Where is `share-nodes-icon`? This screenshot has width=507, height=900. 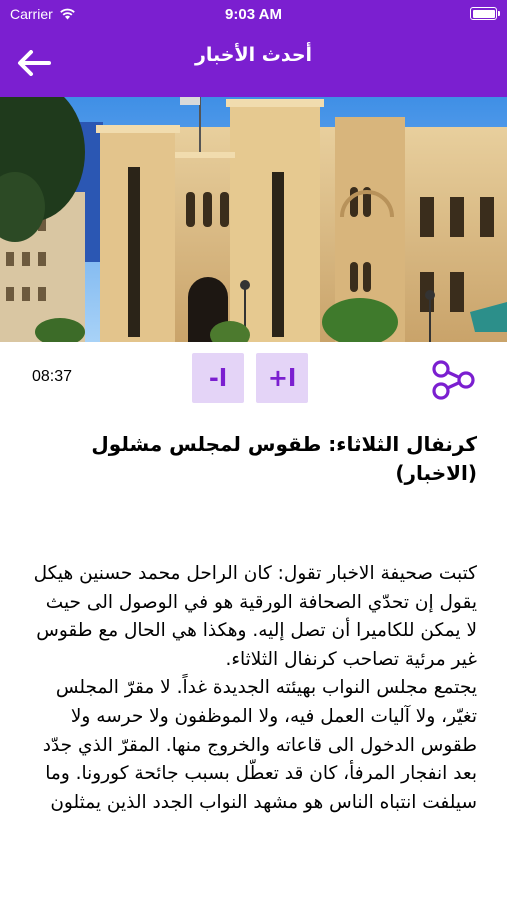 share-nodes-icon is located at coordinates (453, 380).